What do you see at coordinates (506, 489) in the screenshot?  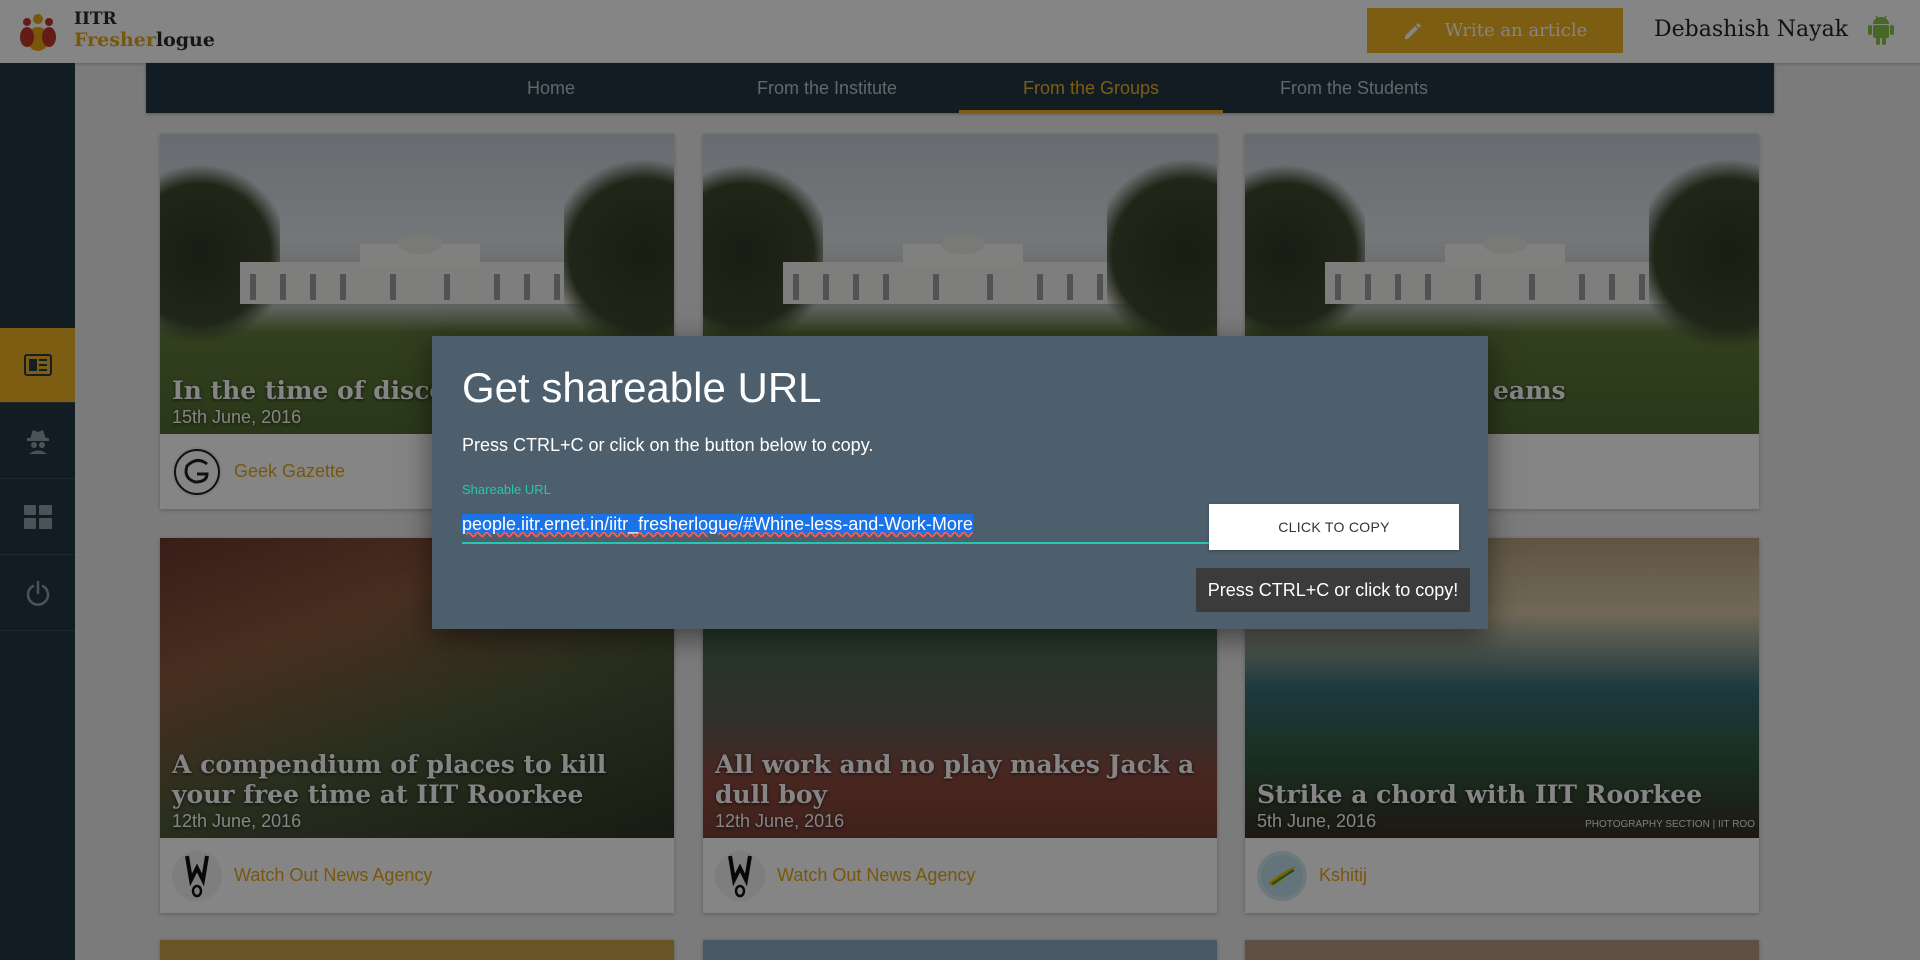 I see `url-field-label: Shareable URL` at bounding box center [506, 489].